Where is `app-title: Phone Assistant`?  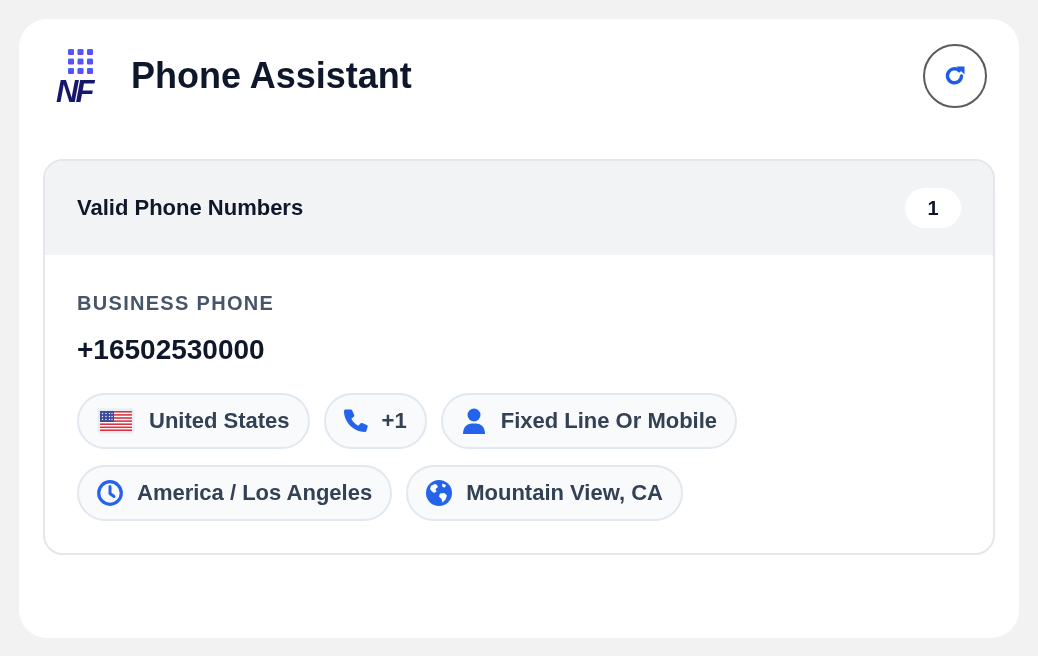 app-title: Phone Assistant is located at coordinates (271, 76).